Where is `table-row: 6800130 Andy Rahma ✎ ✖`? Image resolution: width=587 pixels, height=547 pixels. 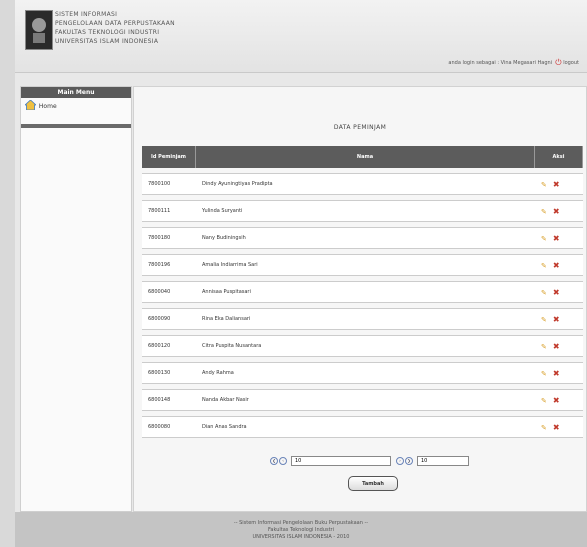 table-row: 6800130 Andy Rahma ✎ ✖ is located at coordinates (362, 373).